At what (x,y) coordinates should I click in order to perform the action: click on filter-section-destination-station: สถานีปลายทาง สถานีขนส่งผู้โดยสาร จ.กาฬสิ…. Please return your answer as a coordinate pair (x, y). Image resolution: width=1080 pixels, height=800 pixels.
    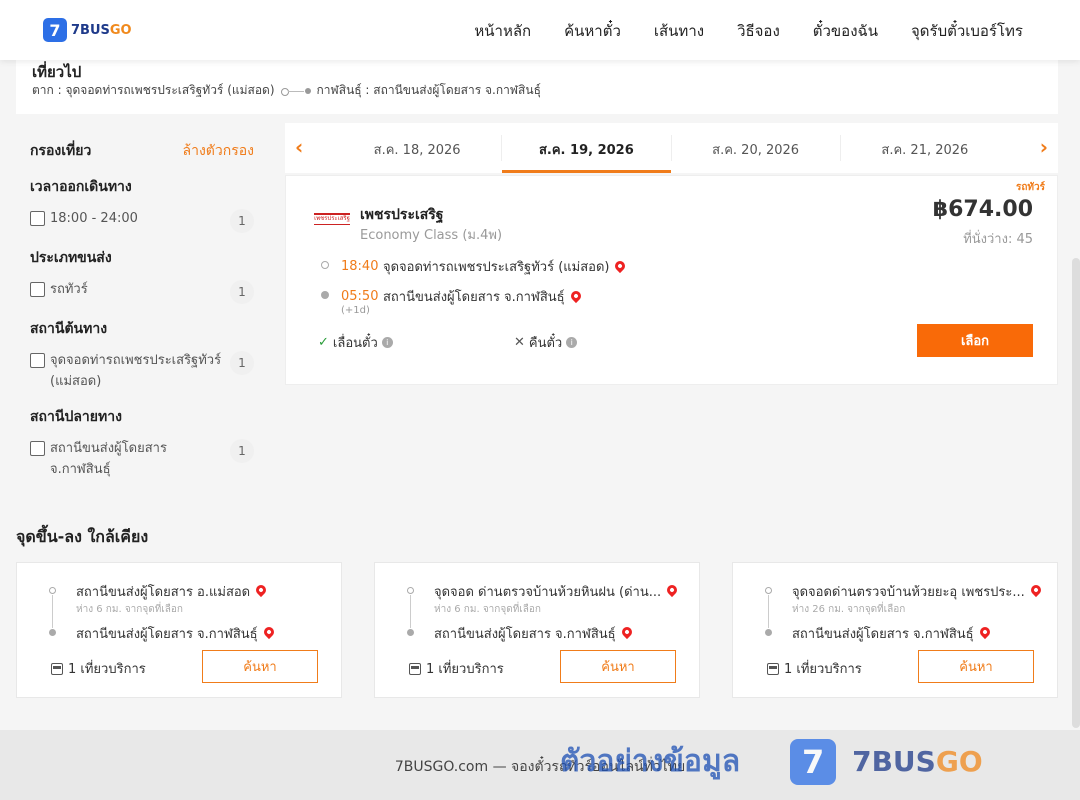
    Looking at the image, I should click on (143, 443).